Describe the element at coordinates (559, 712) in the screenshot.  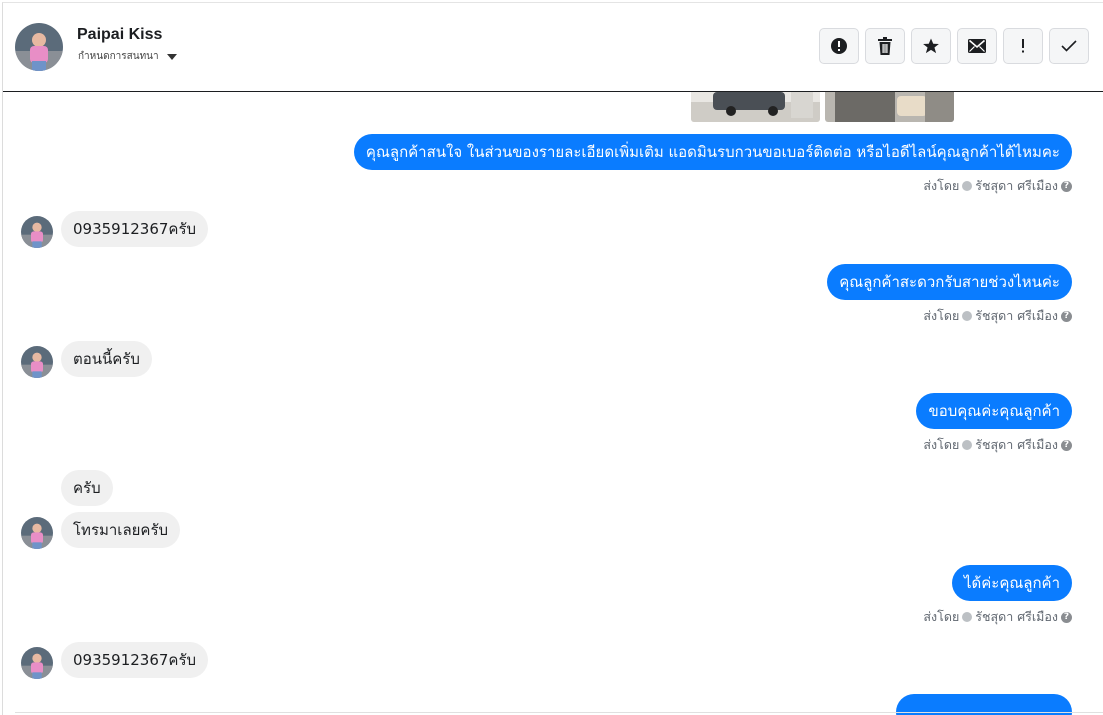
I see `composer-divider` at that location.